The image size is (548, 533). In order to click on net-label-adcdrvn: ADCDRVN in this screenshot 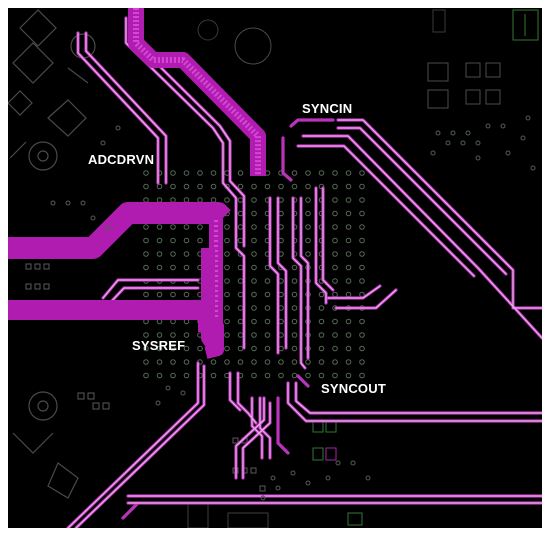, I will do `click(121, 159)`.